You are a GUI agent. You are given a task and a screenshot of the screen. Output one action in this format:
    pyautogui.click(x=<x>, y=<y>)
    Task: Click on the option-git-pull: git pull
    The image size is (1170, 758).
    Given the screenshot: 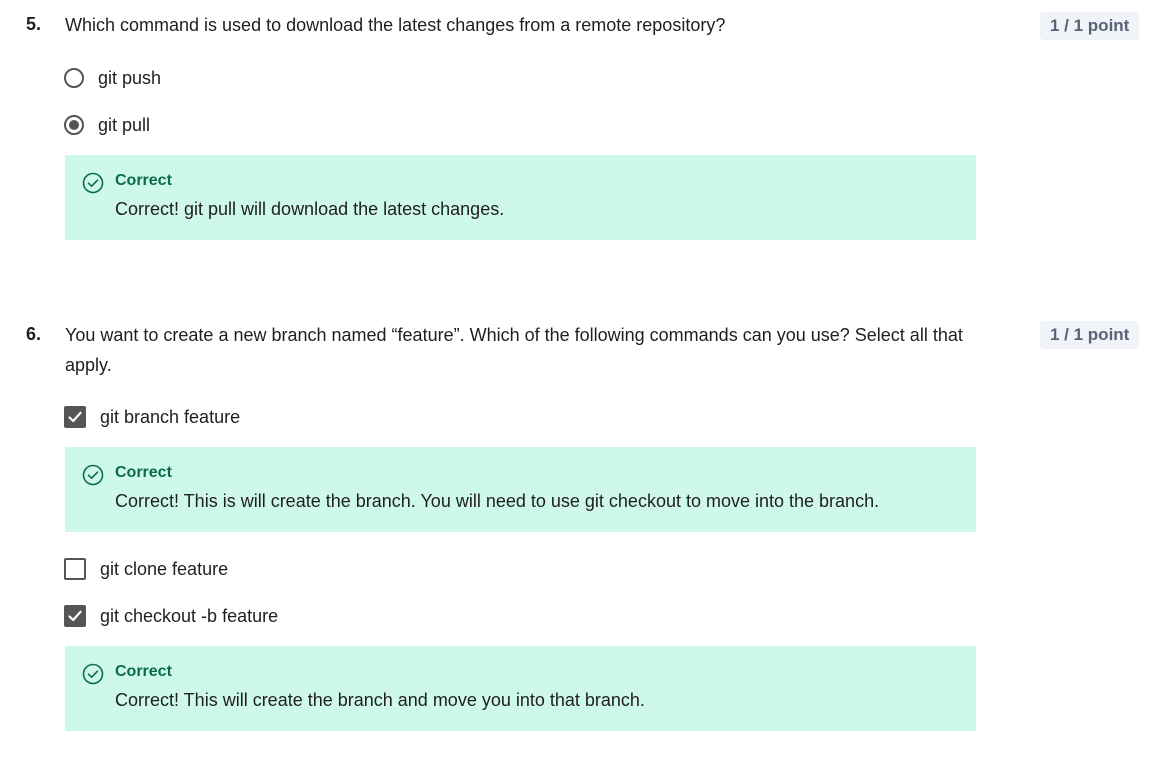 What is the action you would take?
    pyautogui.click(x=107, y=125)
    